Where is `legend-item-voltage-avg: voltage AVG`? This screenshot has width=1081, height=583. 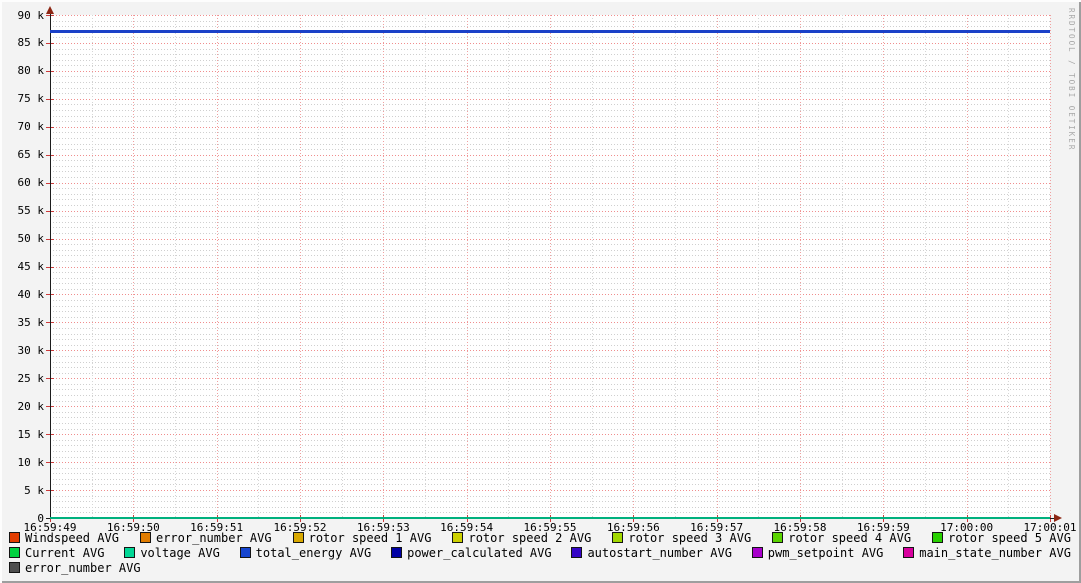
legend-item-voltage-avg: voltage AVG is located at coordinates (172, 552).